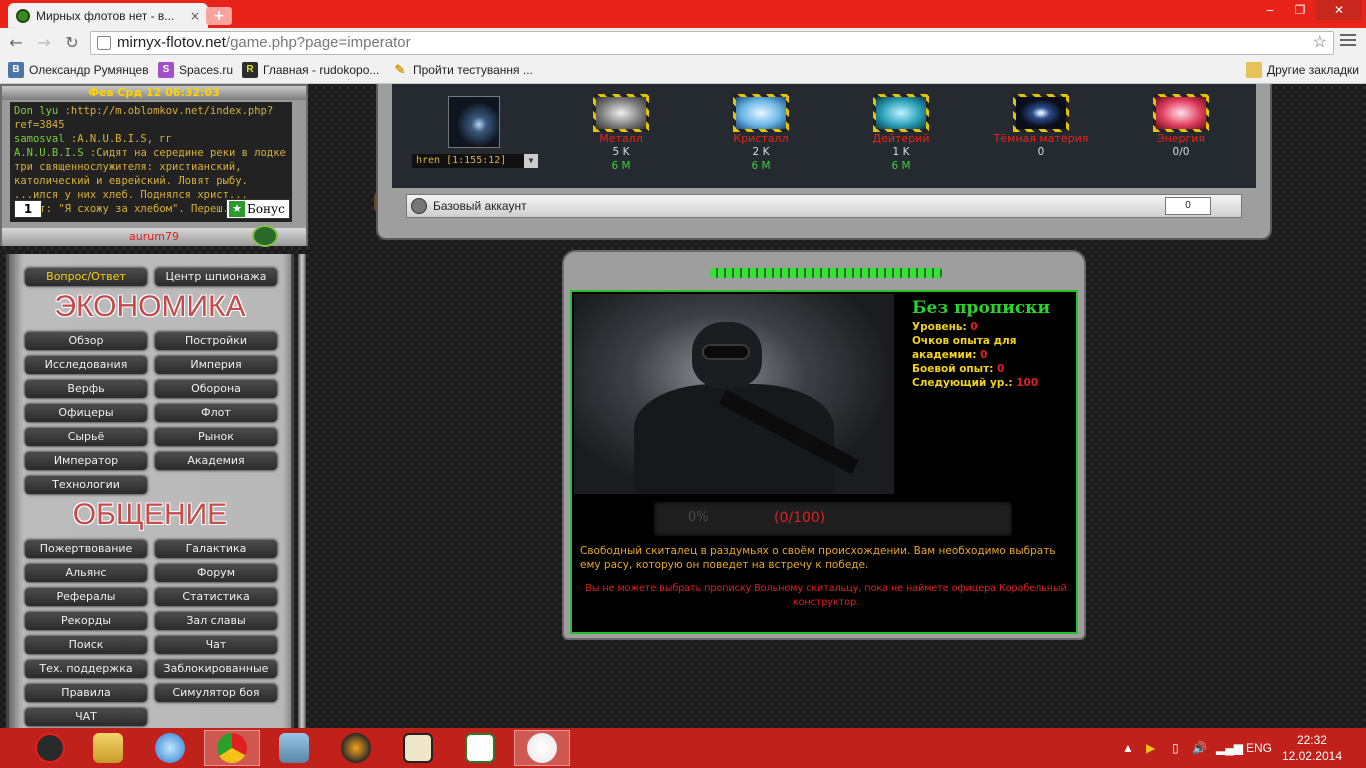 Image resolution: width=1366 pixels, height=768 pixels. I want to click on menu-empire: Империя, so click(216, 365).